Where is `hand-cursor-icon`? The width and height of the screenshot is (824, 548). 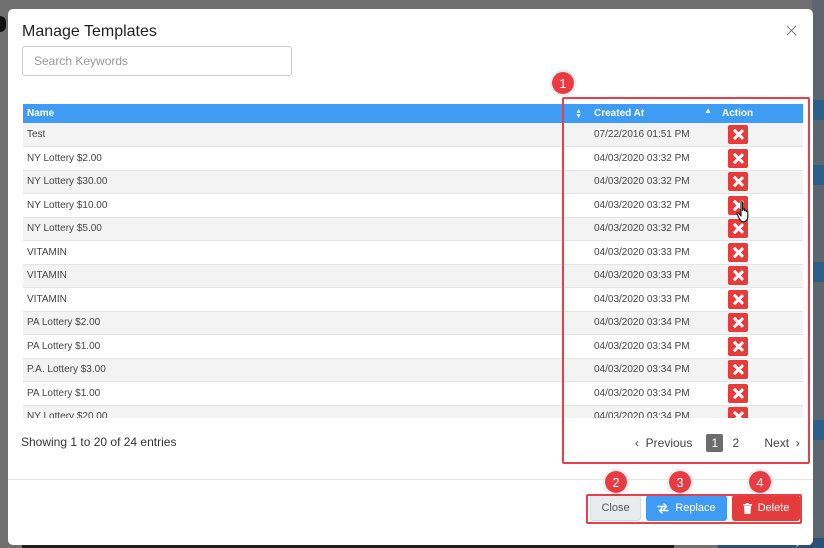
hand-cursor-icon is located at coordinates (742, 212).